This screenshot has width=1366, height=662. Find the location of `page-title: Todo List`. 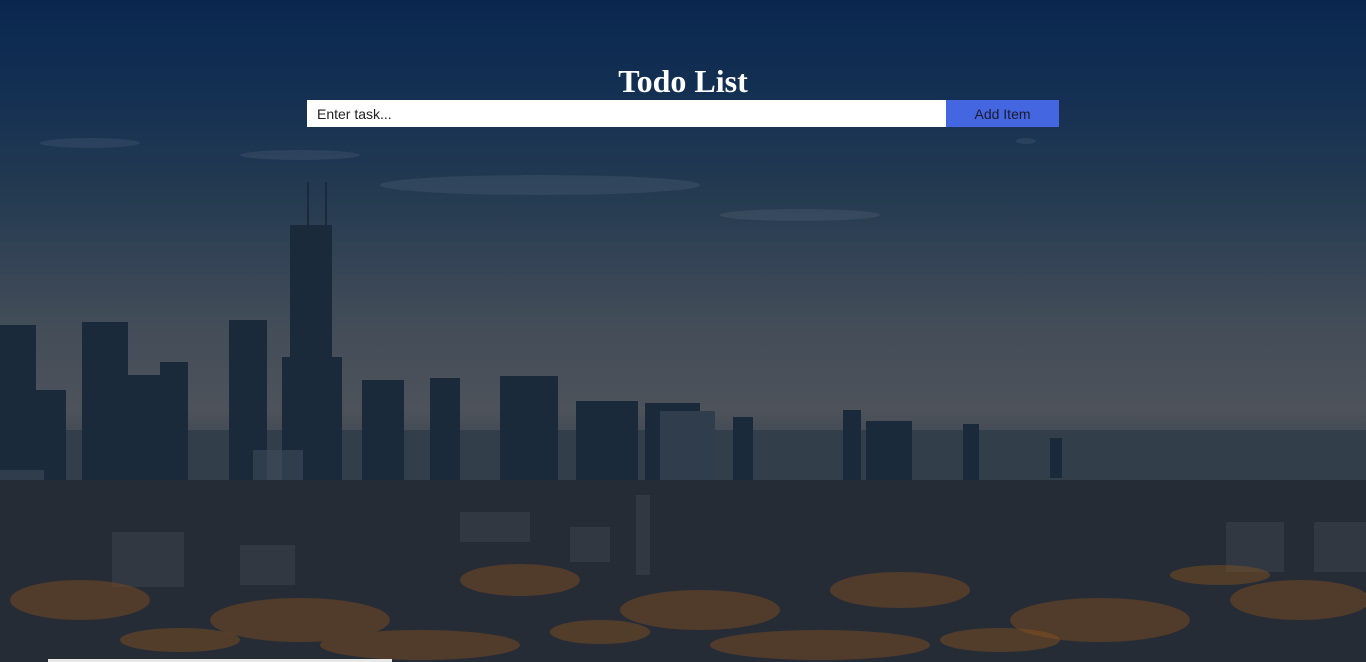

page-title: Todo List is located at coordinates (683, 81).